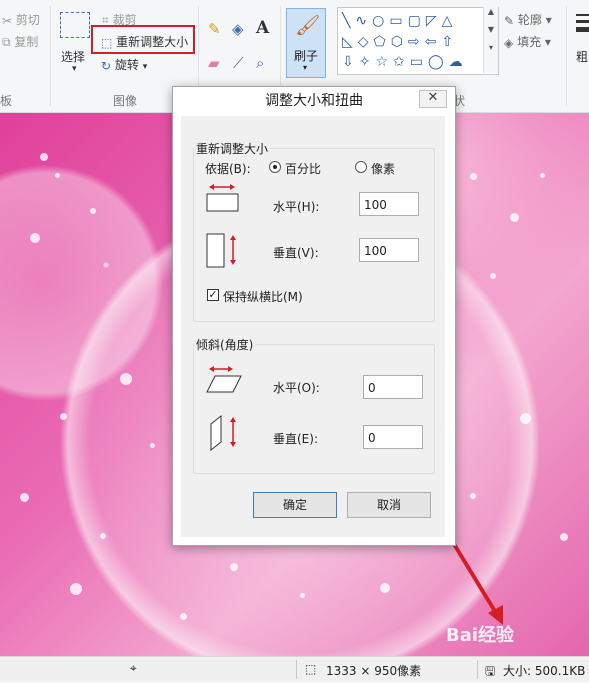 This screenshot has height=683, width=589. I want to click on cut-label: 剪切, so click(27, 20).